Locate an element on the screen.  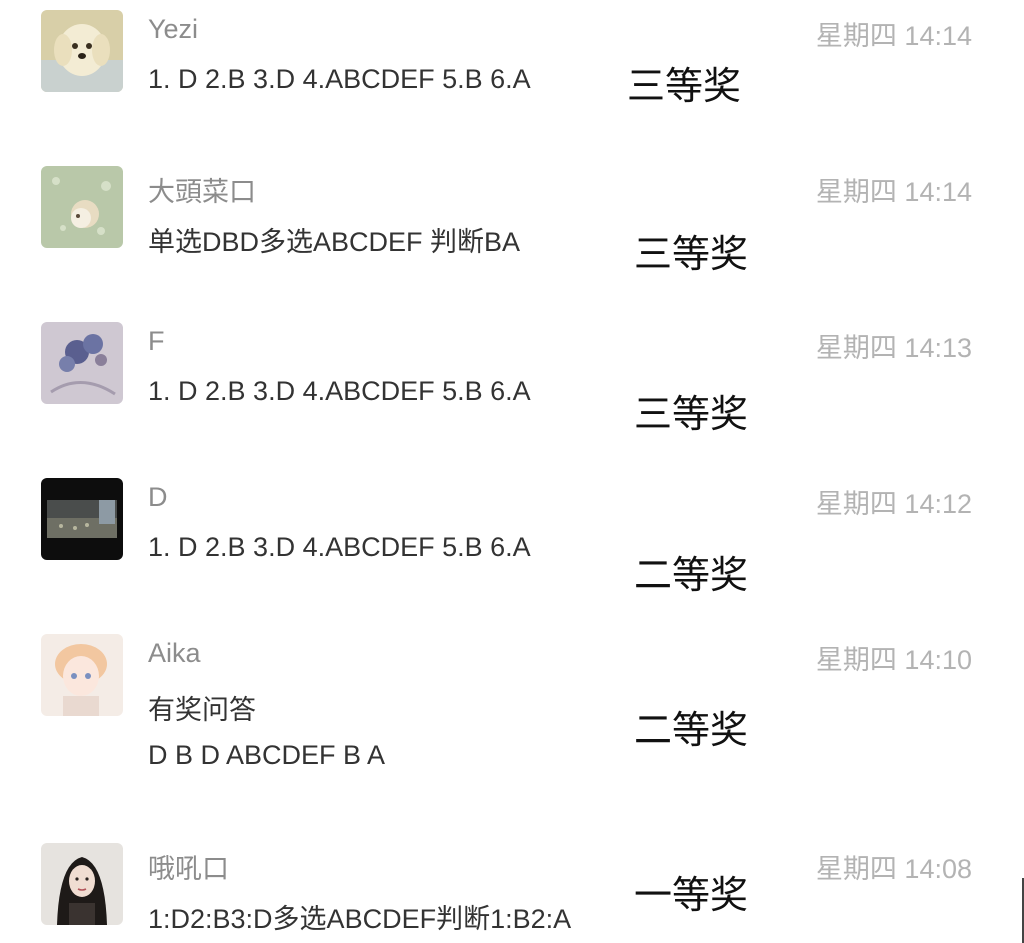
commenter-name: Yezi is located at coordinates (173, 29).